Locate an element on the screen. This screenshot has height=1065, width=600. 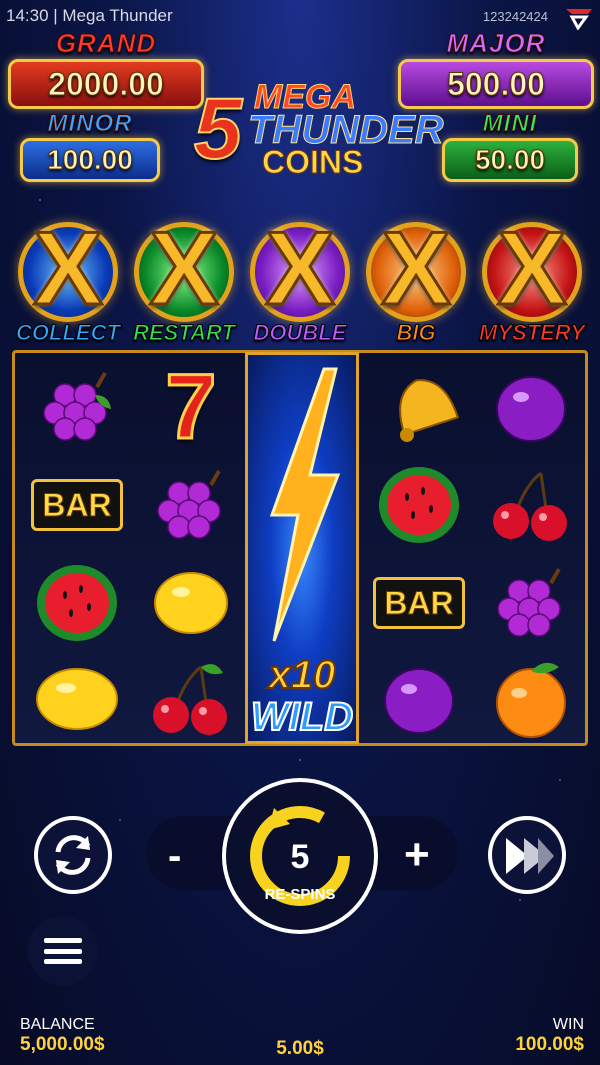
feature-collect: X COLLECT is located at coordinates (68, 281).